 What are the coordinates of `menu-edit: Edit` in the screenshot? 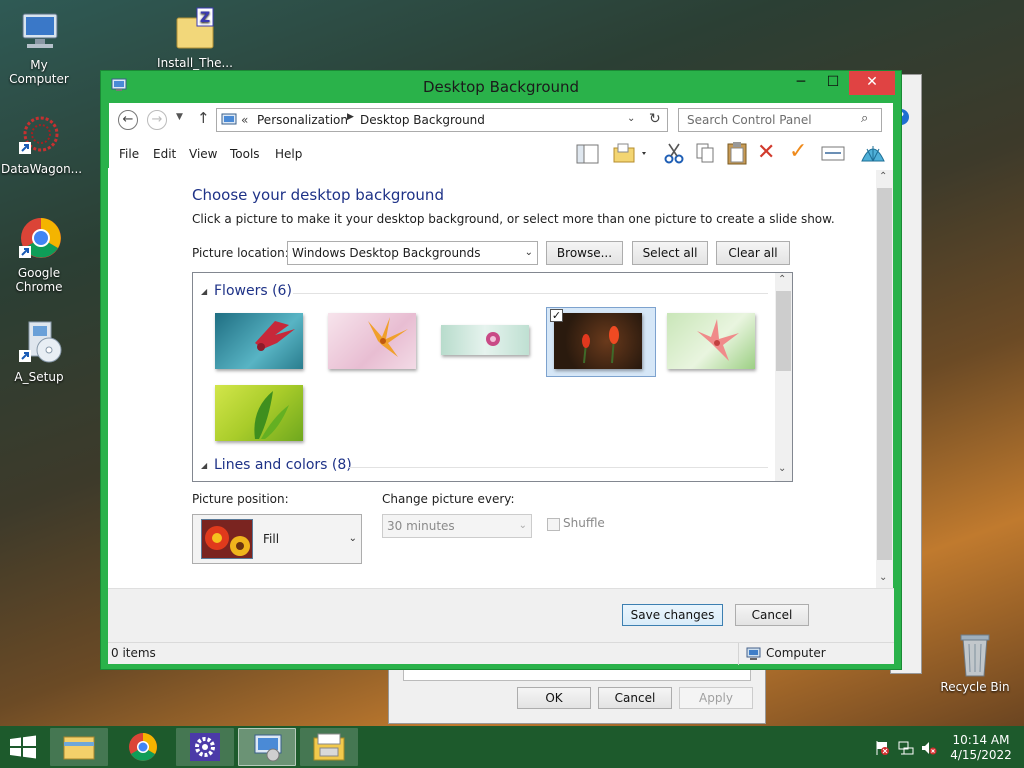 It's located at (164, 154).